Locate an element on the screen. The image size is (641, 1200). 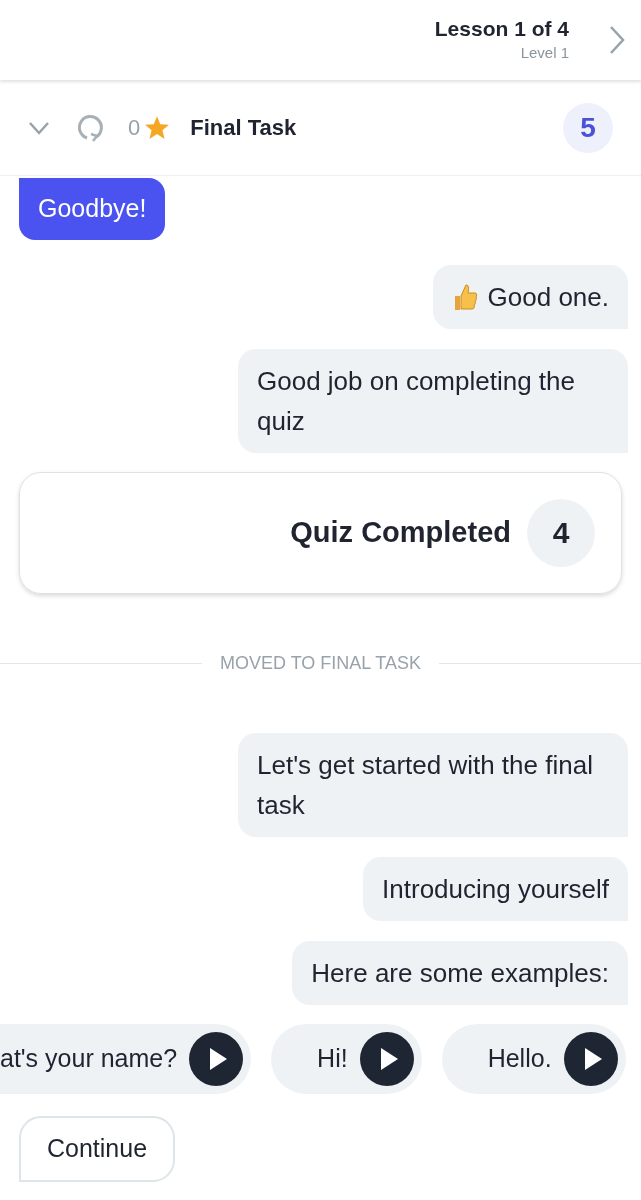
divider-label: MOVED TO FINAL TASK is located at coordinates (320, 663).